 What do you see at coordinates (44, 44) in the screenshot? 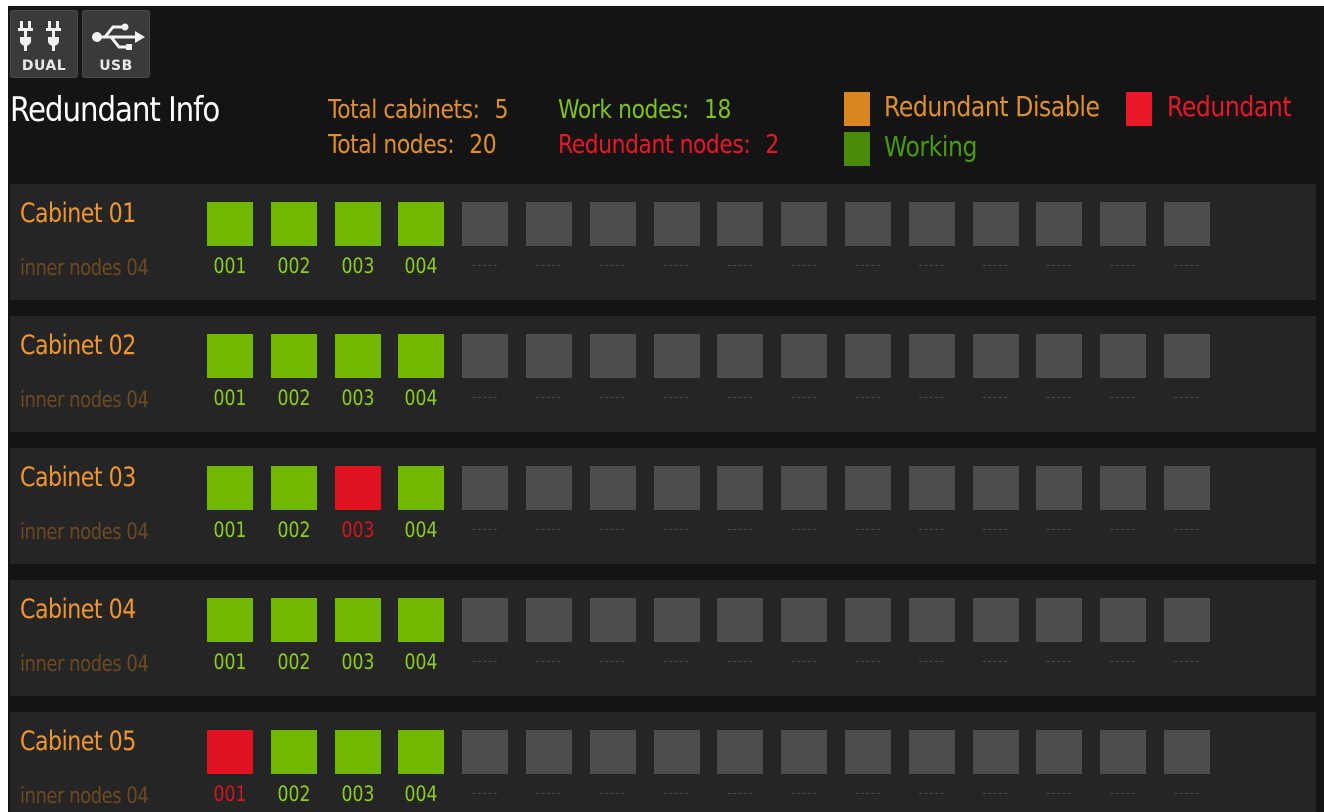
I see `dual-button: DUAL` at bounding box center [44, 44].